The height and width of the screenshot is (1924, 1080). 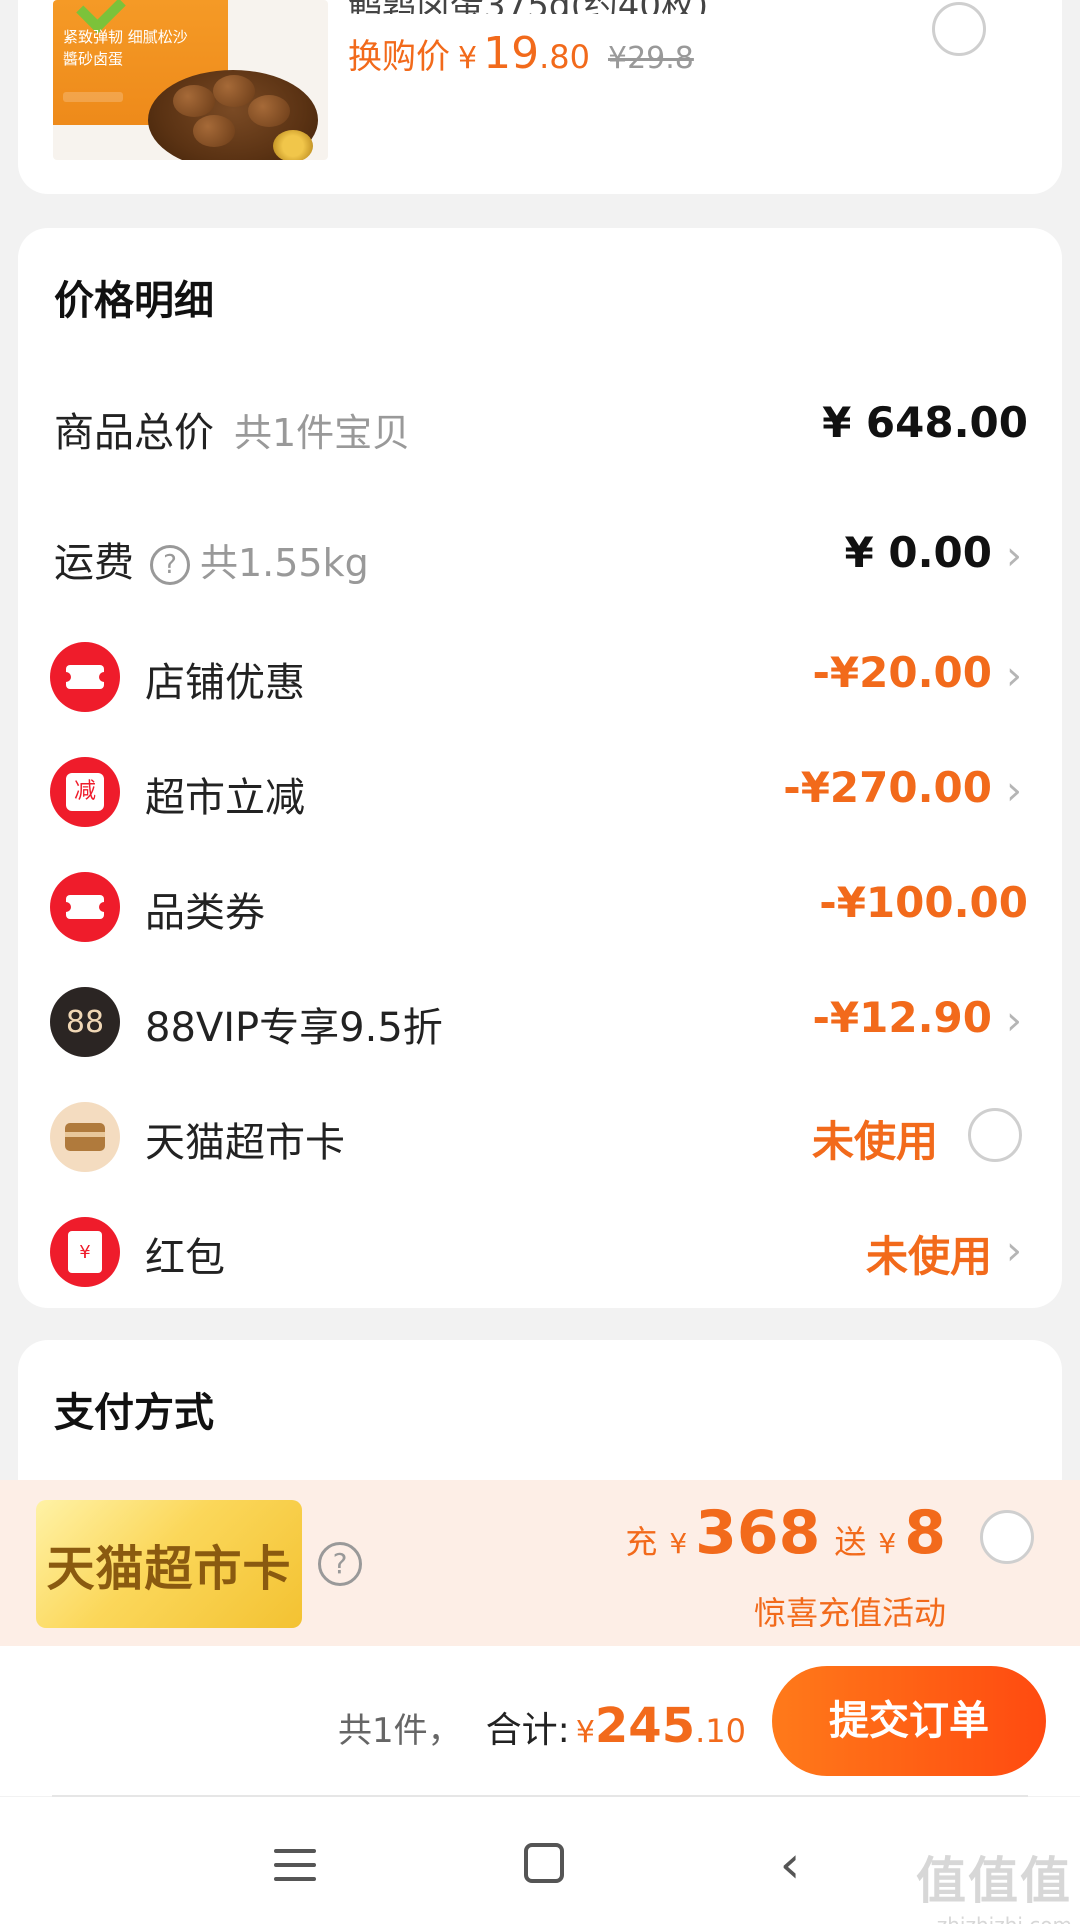 What do you see at coordinates (650, 58) in the screenshot?
I see `original-price: ¥29.8` at bounding box center [650, 58].